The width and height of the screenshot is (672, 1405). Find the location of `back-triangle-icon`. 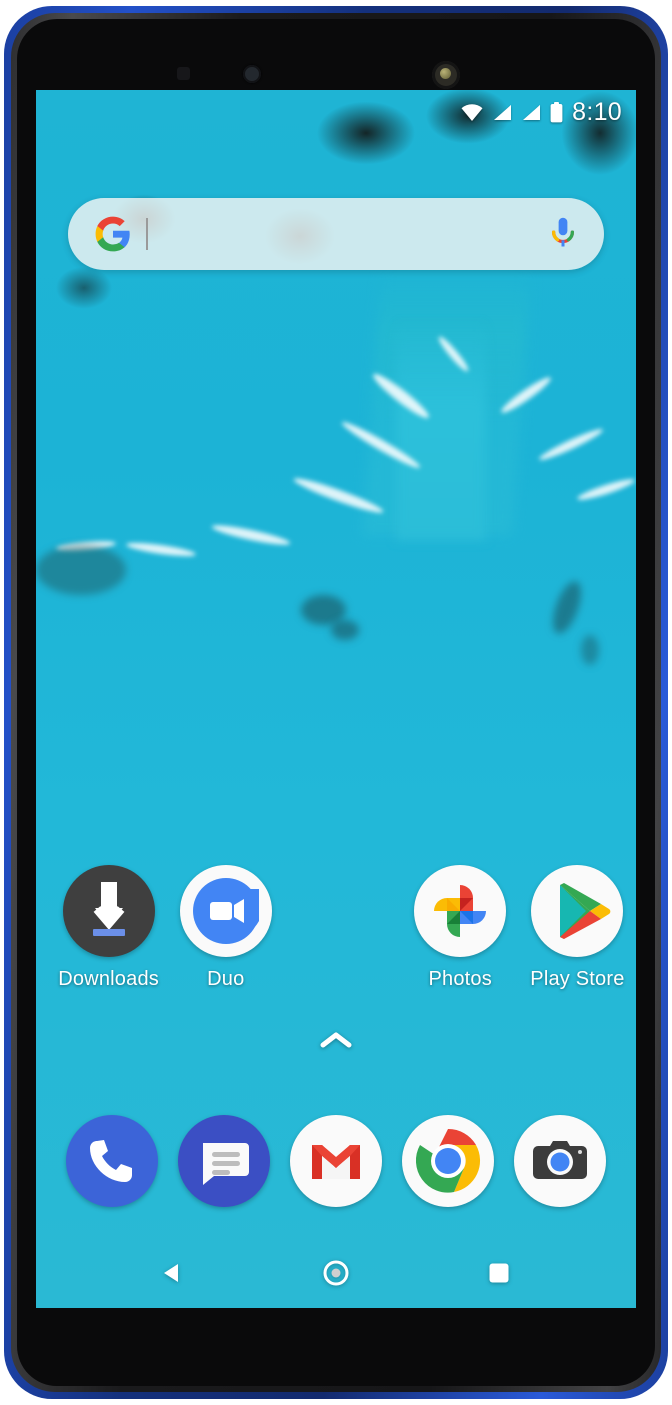

back-triangle-icon is located at coordinates (173, 1275).